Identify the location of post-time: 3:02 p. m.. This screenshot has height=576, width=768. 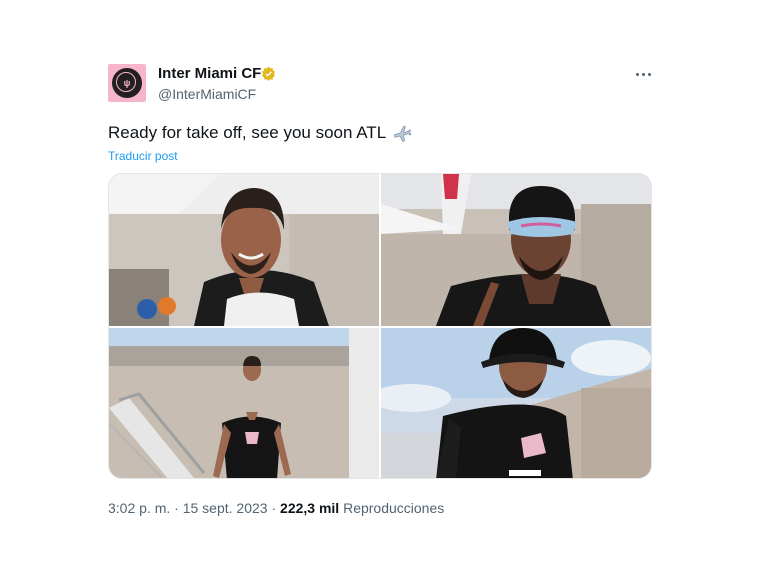
(139, 508).